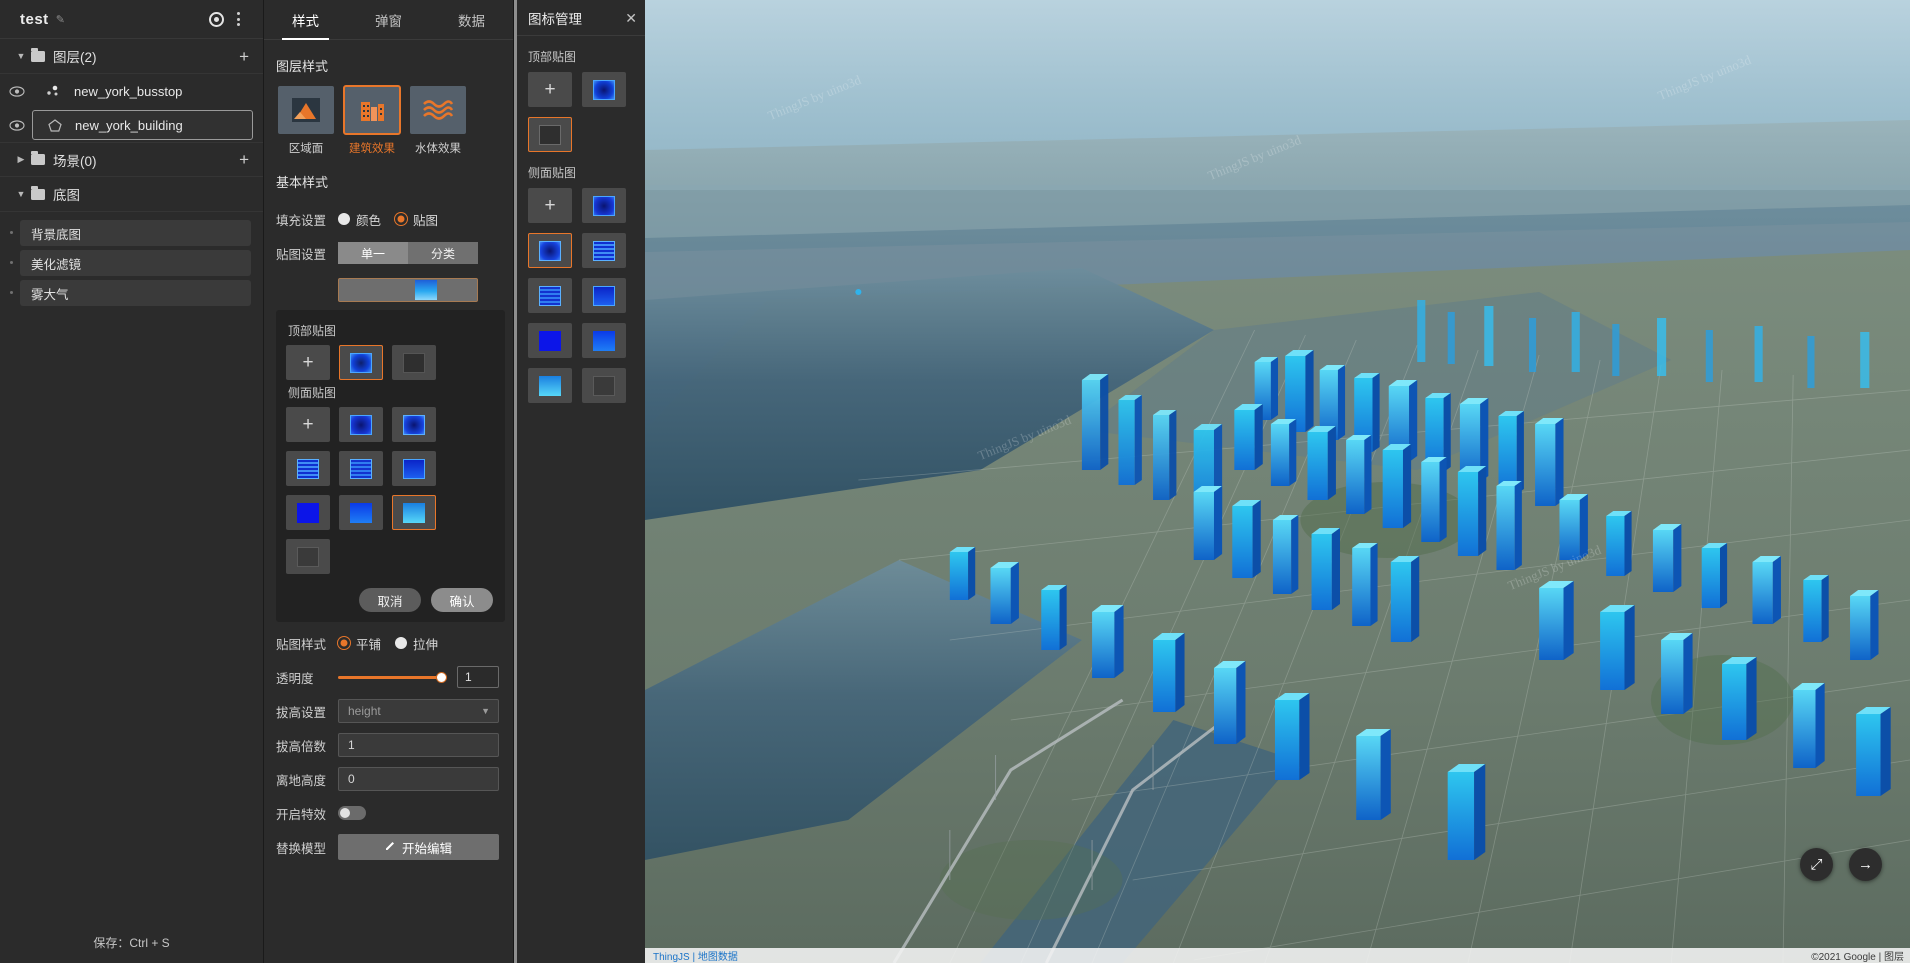 The image size is (1910, 963). I want to click on edit-title-icon: ✎, so click(60, 19).